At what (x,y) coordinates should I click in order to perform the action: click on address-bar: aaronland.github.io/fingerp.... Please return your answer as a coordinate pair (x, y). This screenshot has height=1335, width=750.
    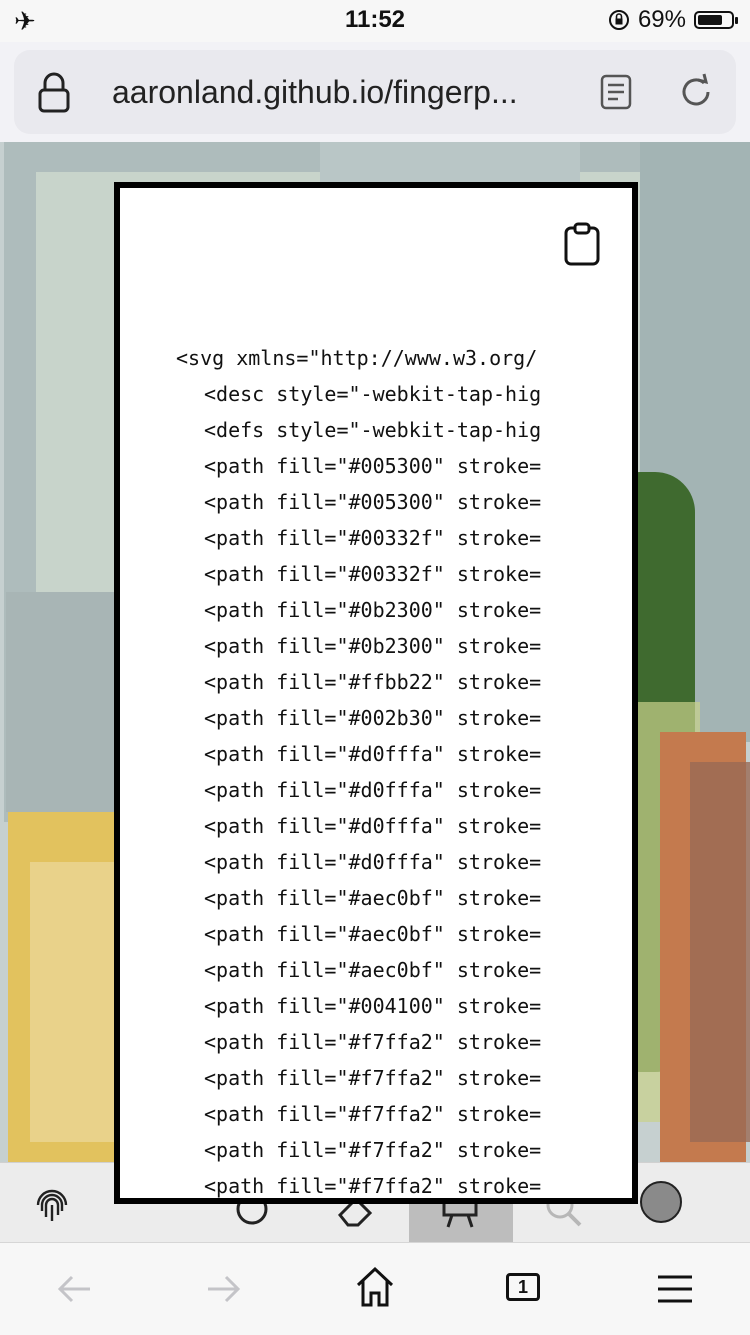
    Looking at the image, I should click on (375, 92).